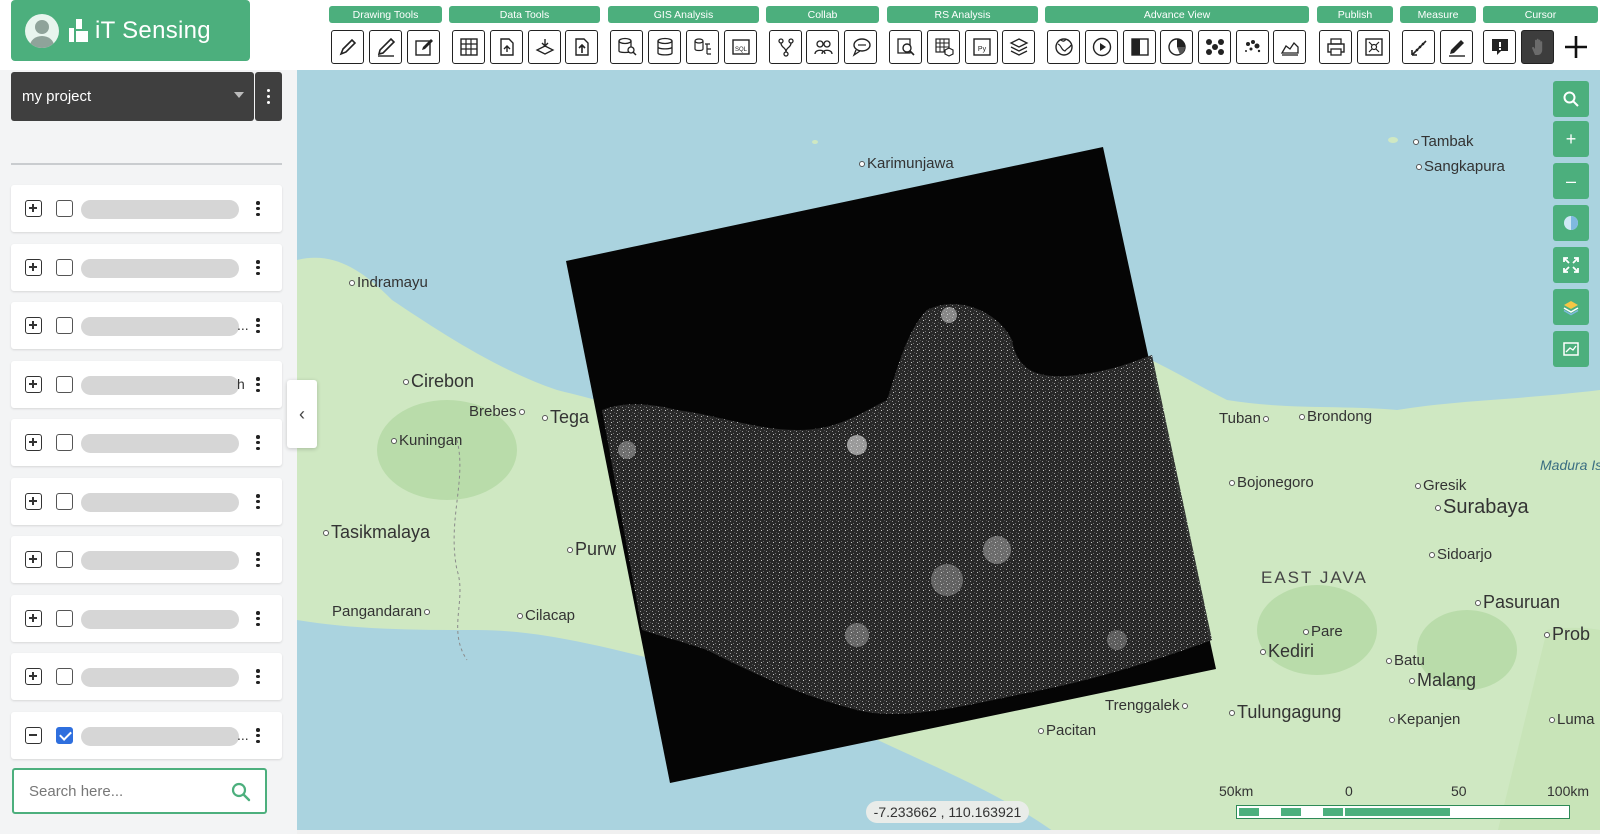 The image size is (1600, 834). I want to click on play-tool-button, so click(1101, 47).